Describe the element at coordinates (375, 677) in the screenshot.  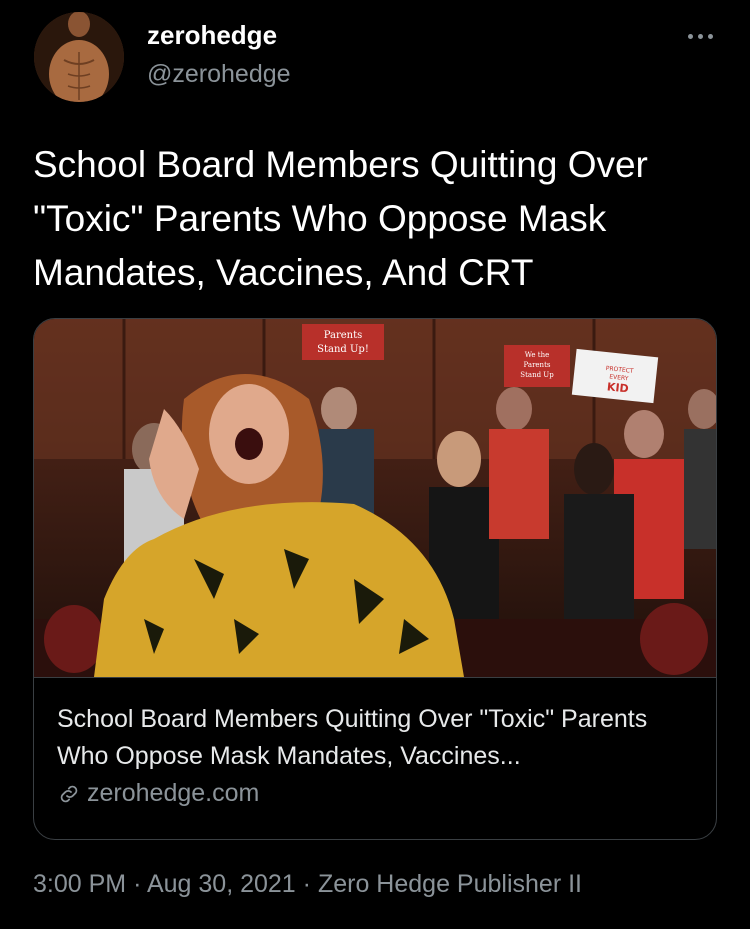
I see `card-divider` at that location.